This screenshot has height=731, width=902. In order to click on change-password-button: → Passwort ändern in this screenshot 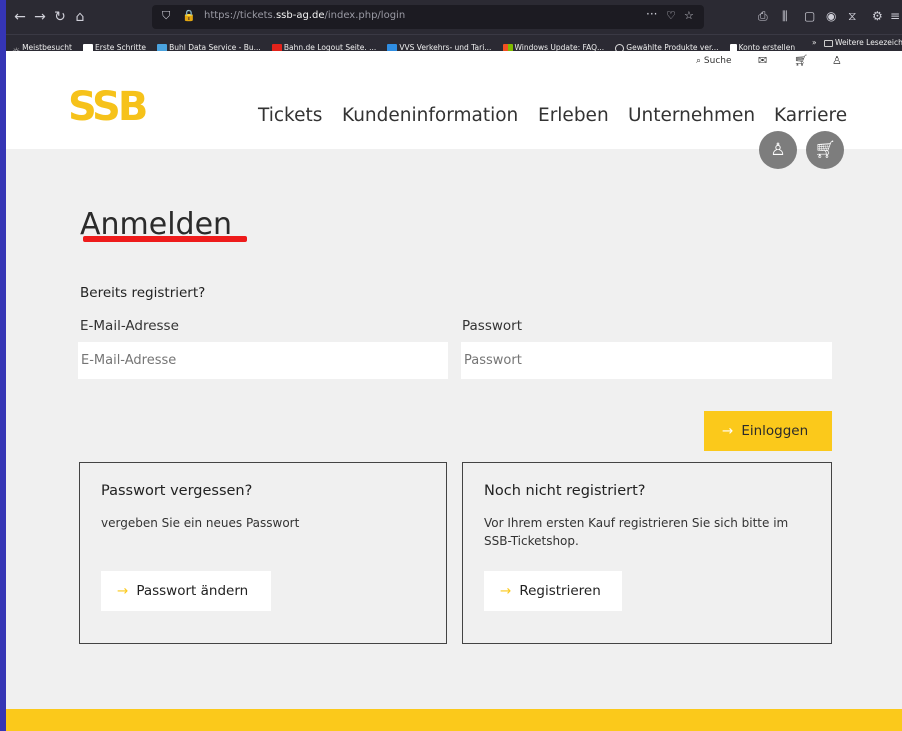, I will do `click(186, 591)`.